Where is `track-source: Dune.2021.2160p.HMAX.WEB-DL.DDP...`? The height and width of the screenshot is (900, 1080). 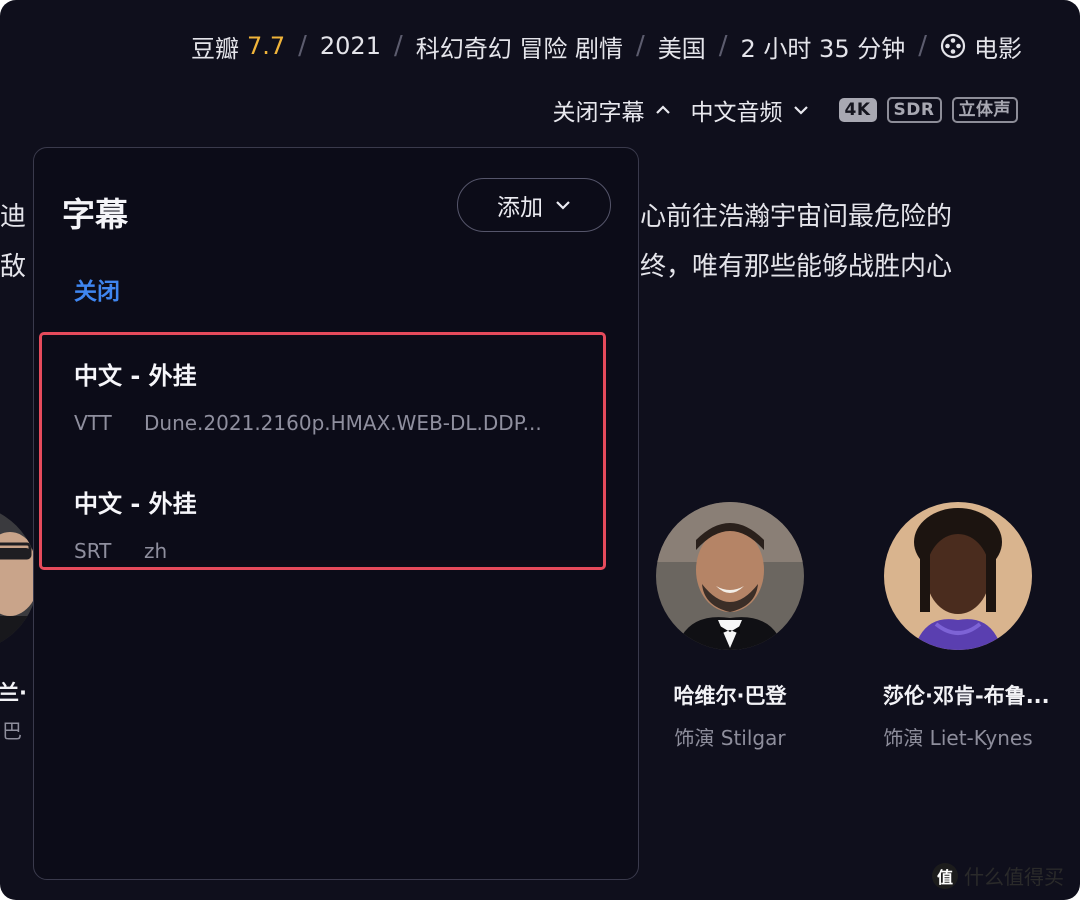
track-source: Dune.2021.2160p.HMAX.WEB-DL.DDP... is located at coordinates (343, 423).